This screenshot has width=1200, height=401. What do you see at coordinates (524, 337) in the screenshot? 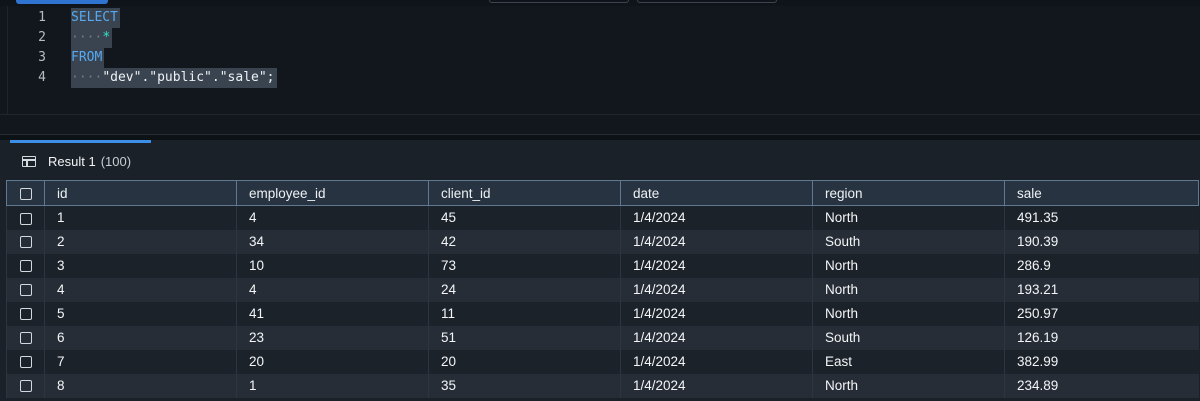
I see `table-cell-client-id: 51` at bounding box center [524, 337].